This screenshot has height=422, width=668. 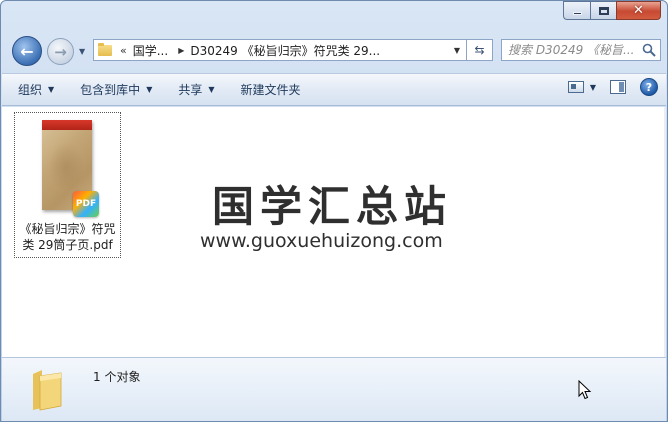 What do you see at coordinates (334, 89) in the screenshot?
I see `command-bar: 组织 ▼ 包含到库中 ▼ 共享 ▼ 新建文件夹 ▼ ?` at bounding box center [334, 89].